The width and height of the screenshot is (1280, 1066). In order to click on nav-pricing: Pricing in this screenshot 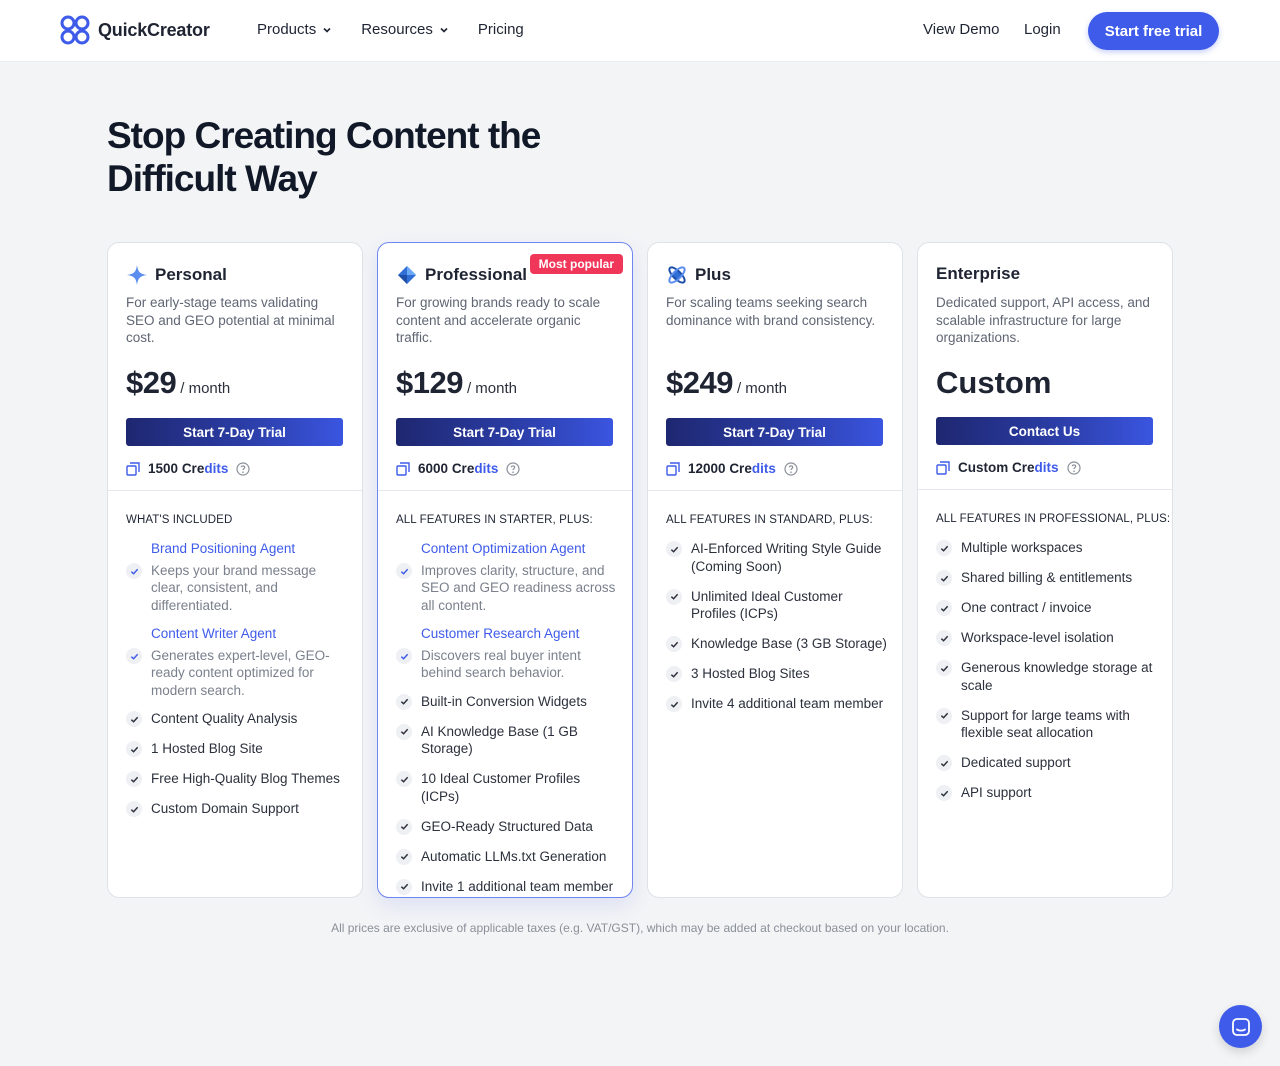, I will do `click(501, 29)`.